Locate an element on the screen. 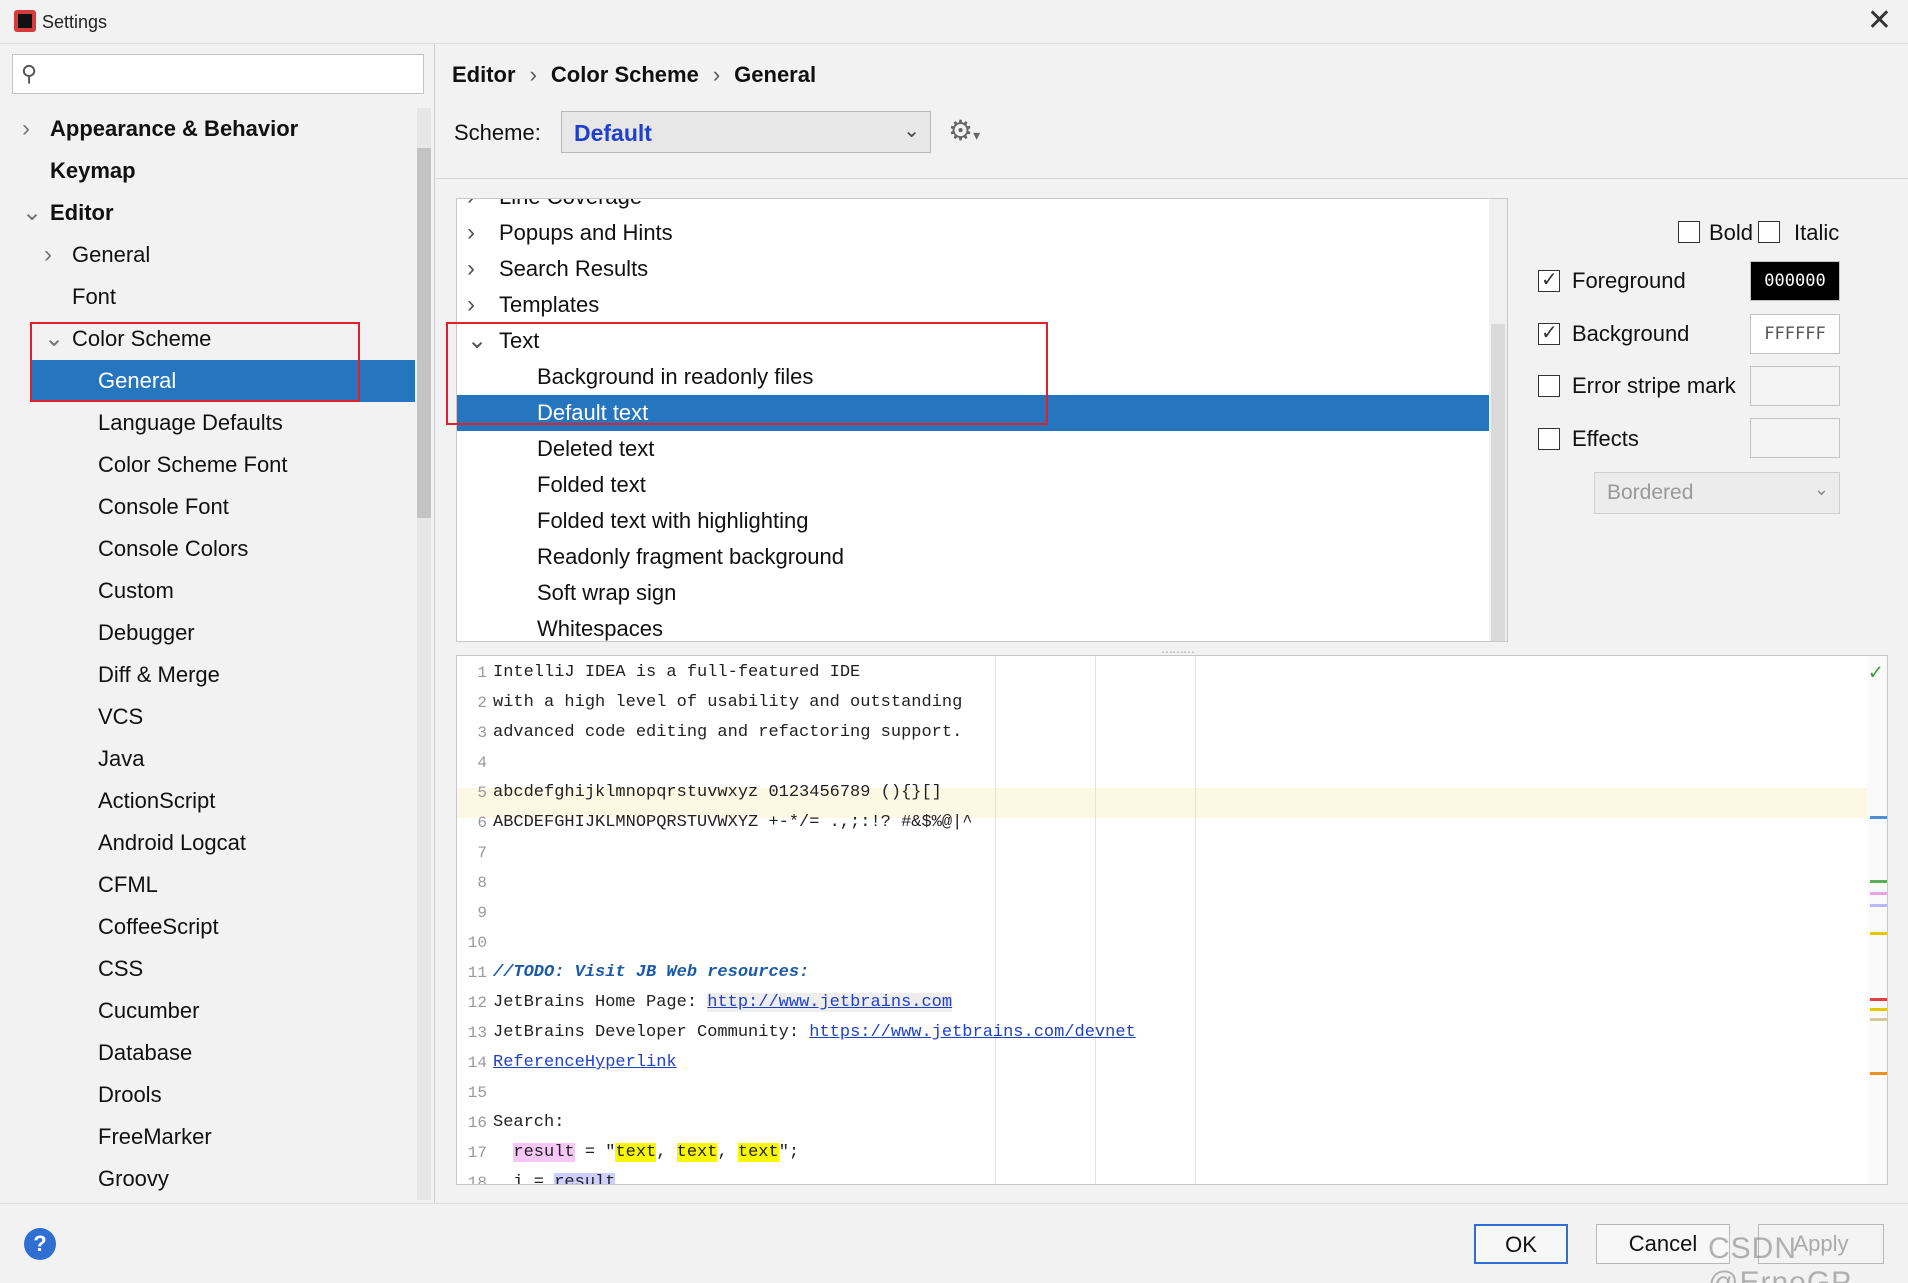 This screenshot has height=1283, width=1908. attributes-scrollbar-thumb is located at coordinates (1498, 482).